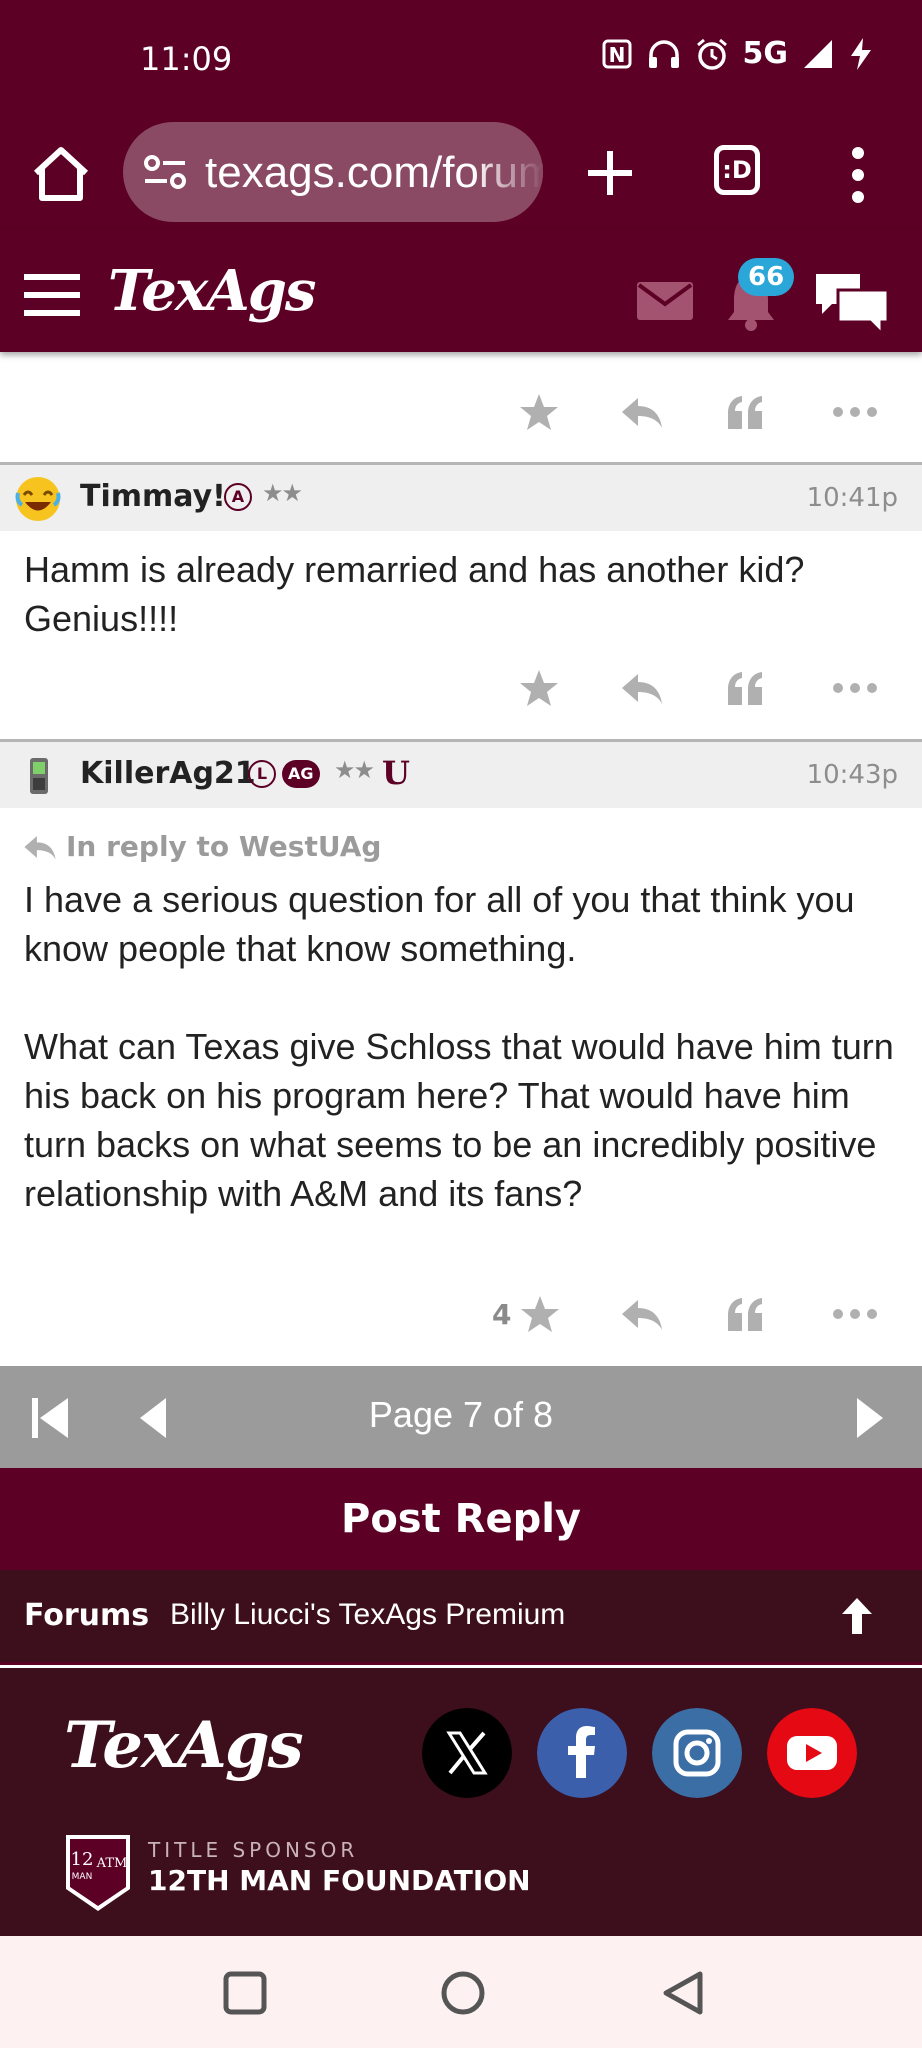 Image resolution: width=922 pixels, height=2048 pixels. Describe the element at coordinates (86, 1615) in the screenshot. I see `breadcrumb-forums-link: Forums` at that location.